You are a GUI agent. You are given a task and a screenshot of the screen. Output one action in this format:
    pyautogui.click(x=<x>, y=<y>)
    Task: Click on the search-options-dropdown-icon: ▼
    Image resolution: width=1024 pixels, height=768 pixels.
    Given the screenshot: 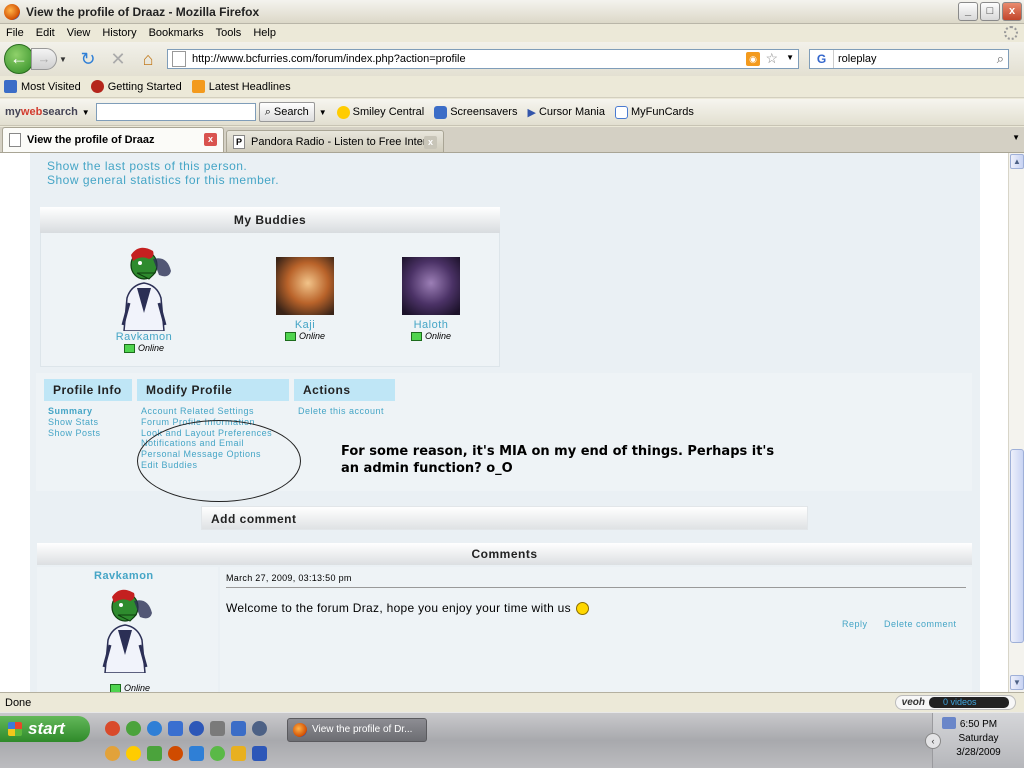 What is the action you would take?
    pyautogui.click(x=323, y=112)
    